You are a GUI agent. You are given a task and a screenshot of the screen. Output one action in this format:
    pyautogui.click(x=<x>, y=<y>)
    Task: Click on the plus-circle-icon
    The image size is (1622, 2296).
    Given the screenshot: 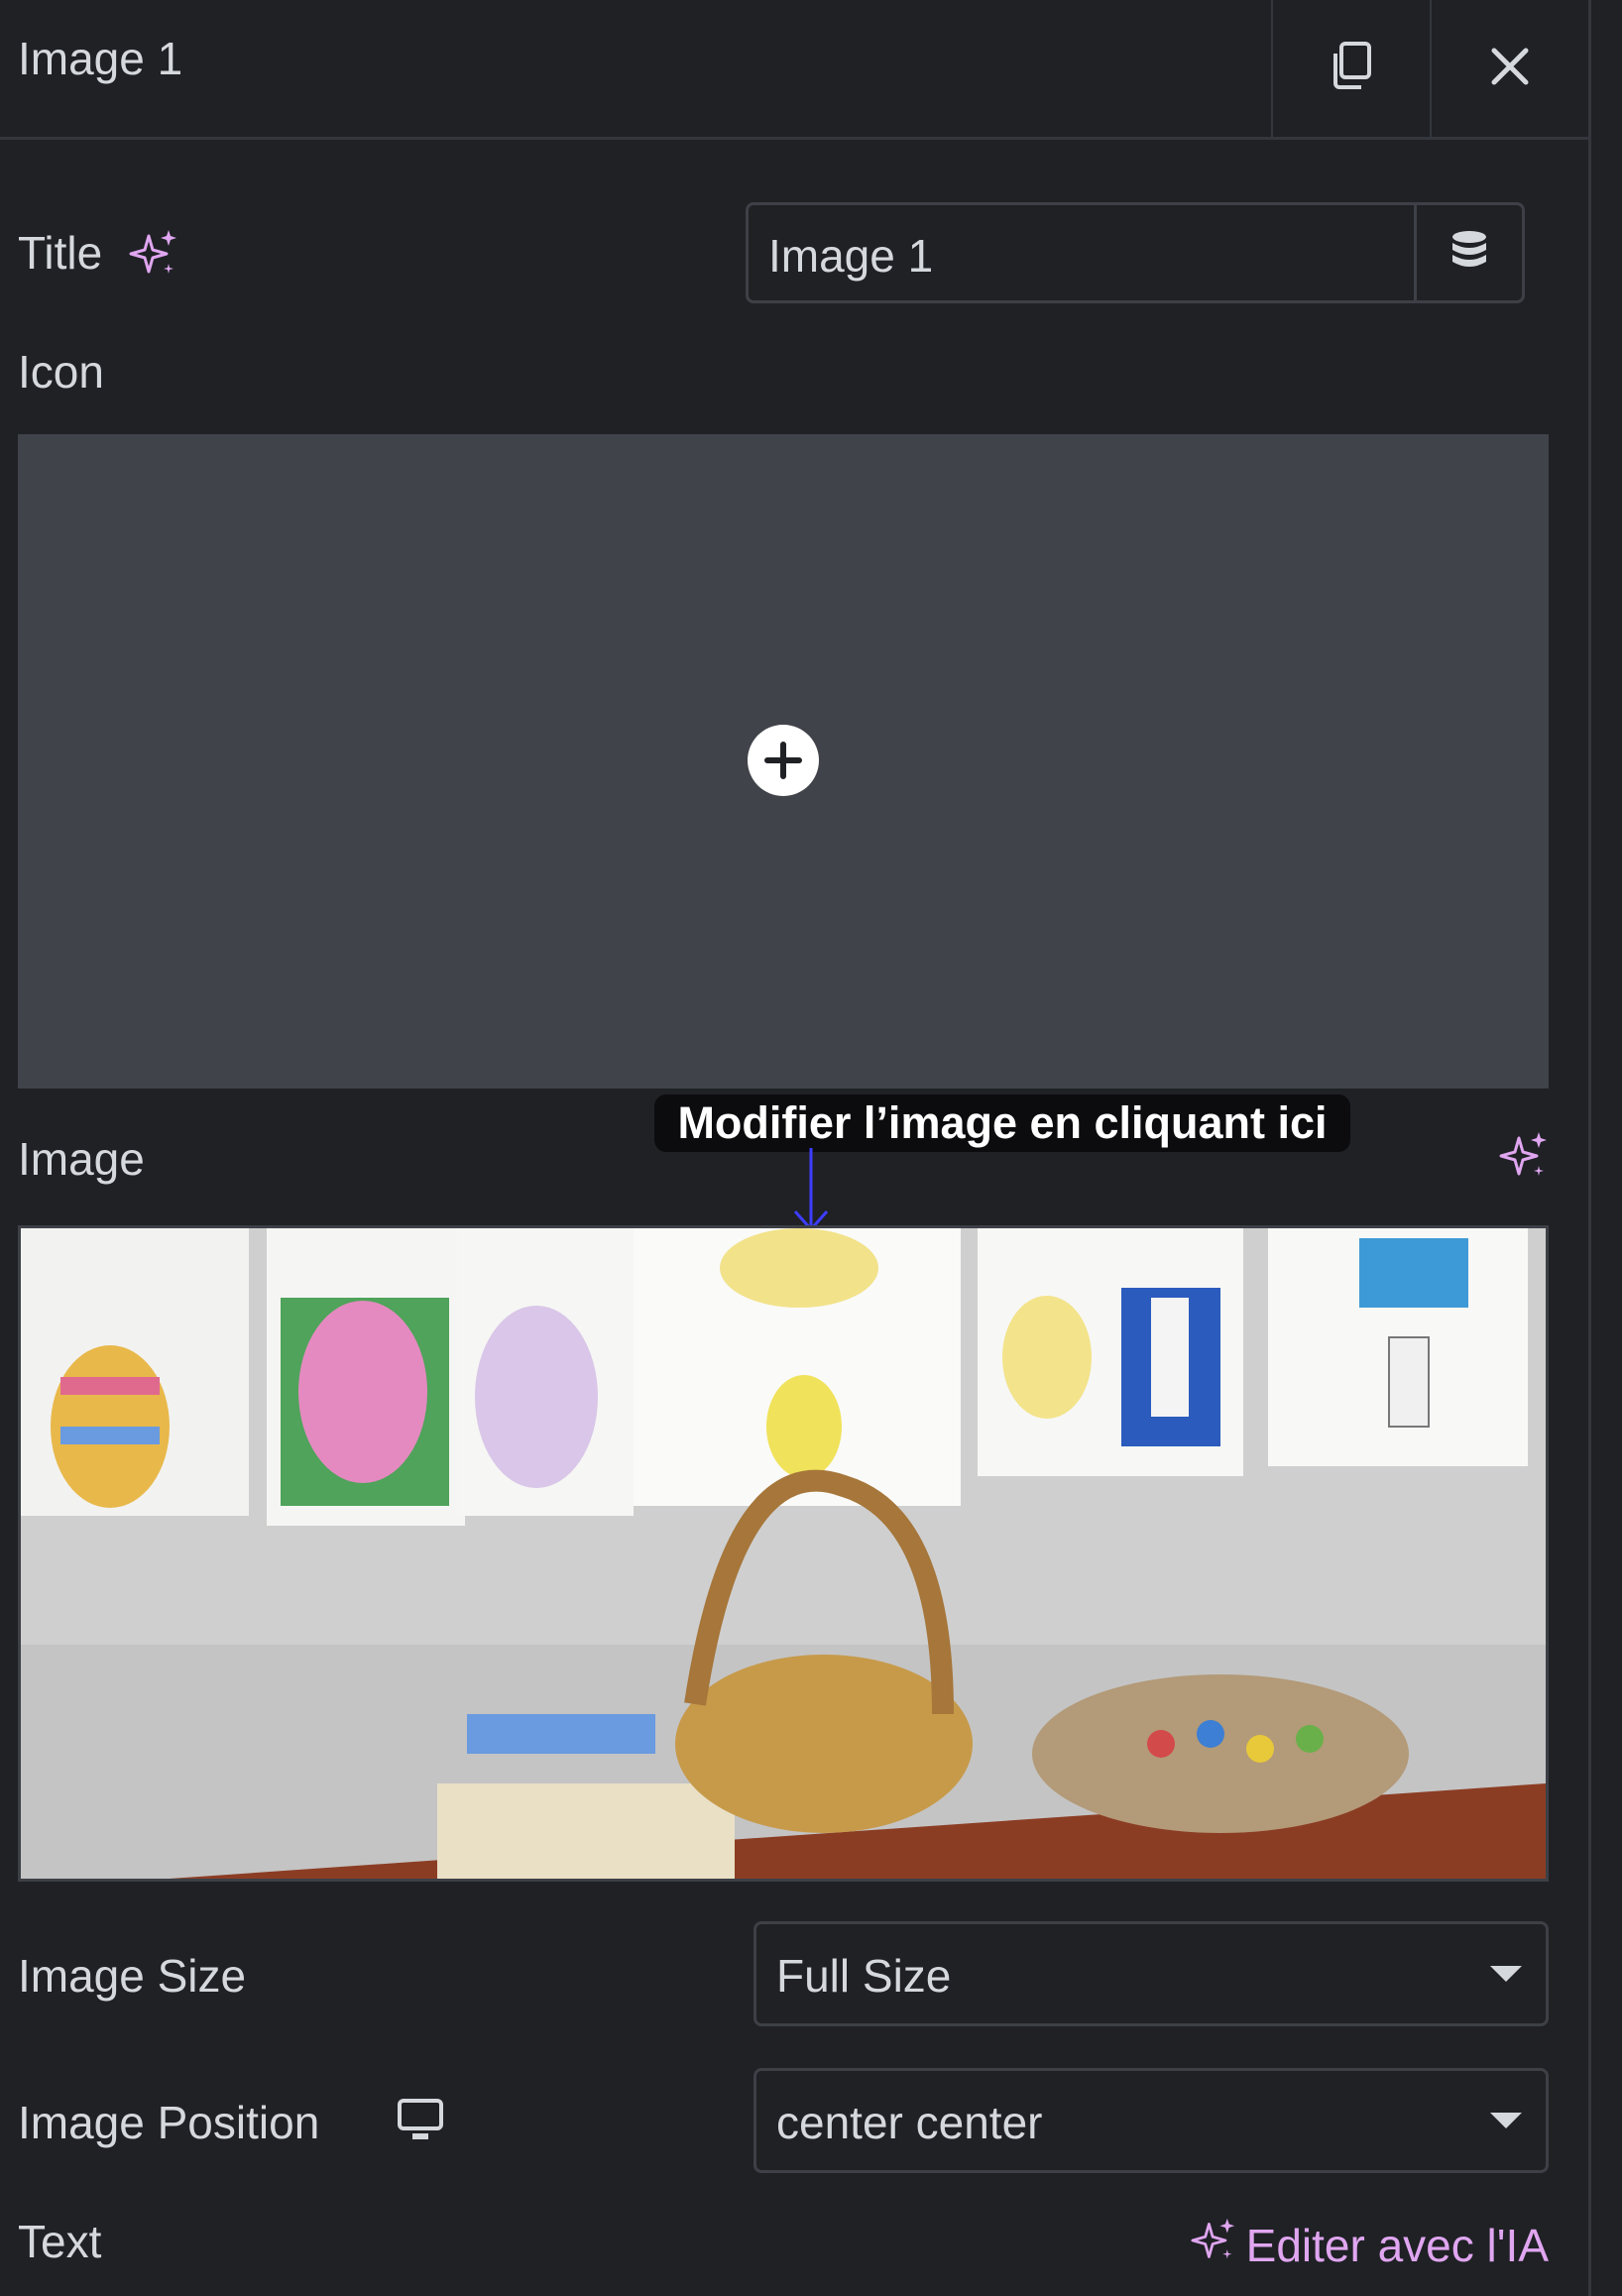 What is the action you would take?
    pyautogui.click(x=784, y=760)
    